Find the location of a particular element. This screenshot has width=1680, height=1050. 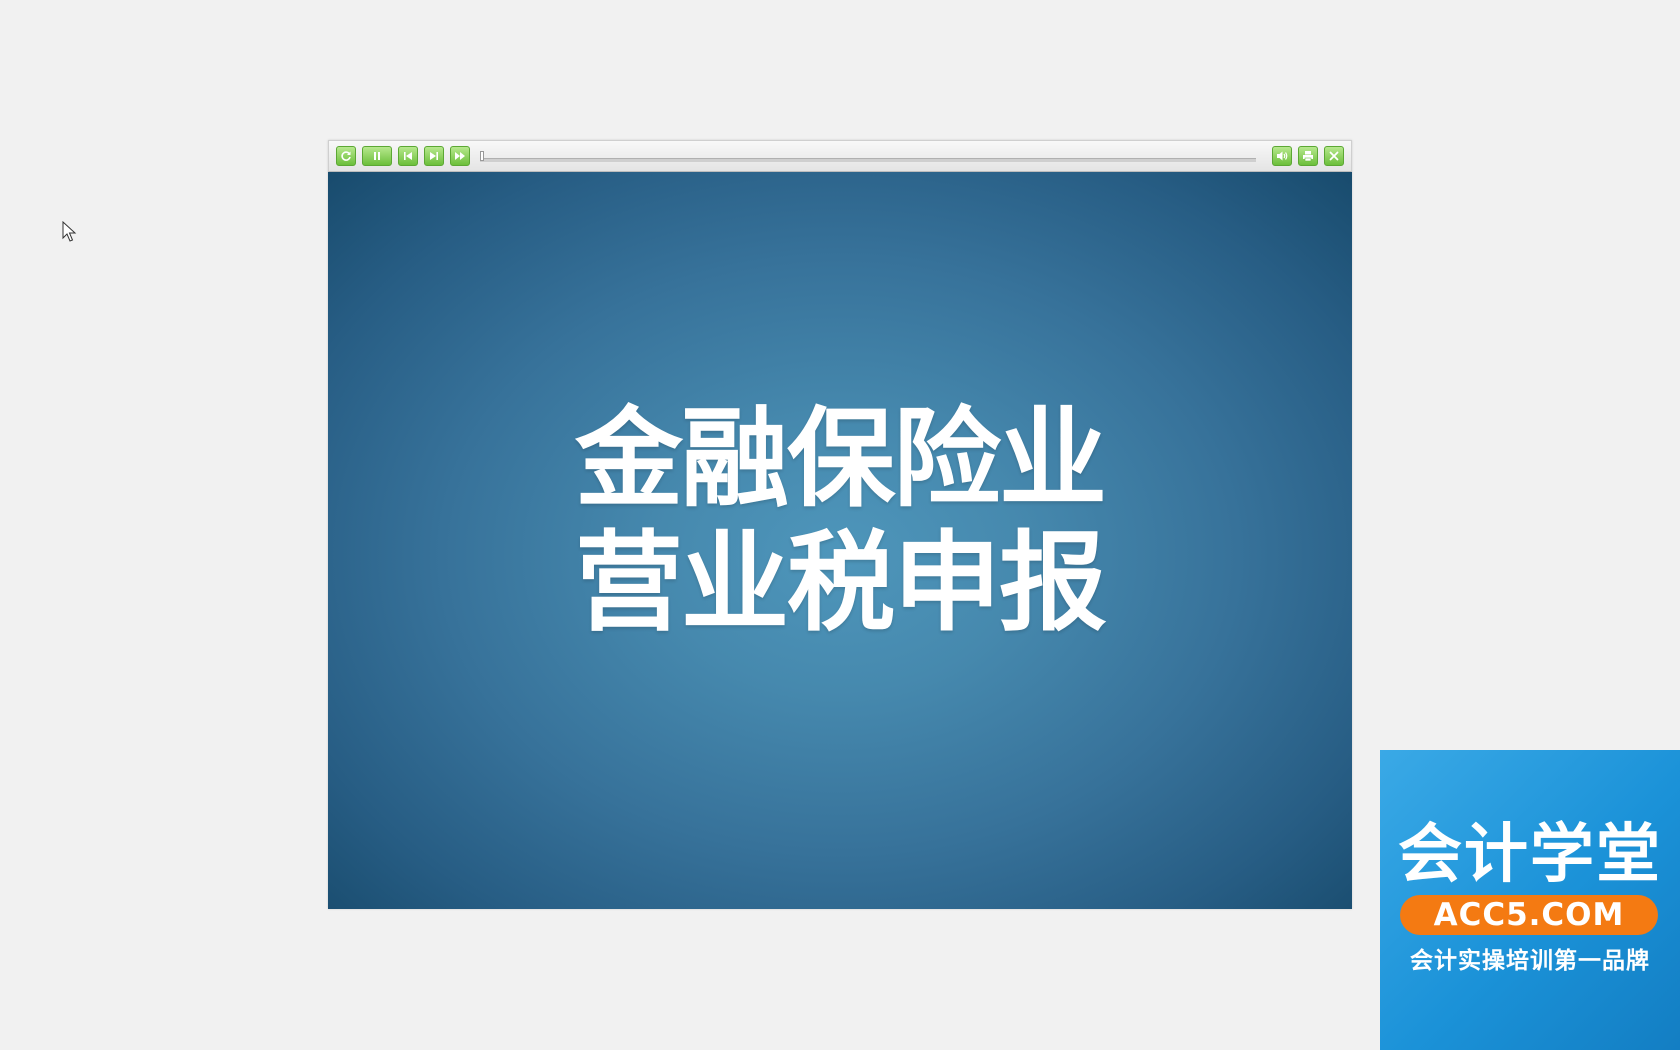

brand-name: 会计学堂 is located at coordinates (1530, 855).